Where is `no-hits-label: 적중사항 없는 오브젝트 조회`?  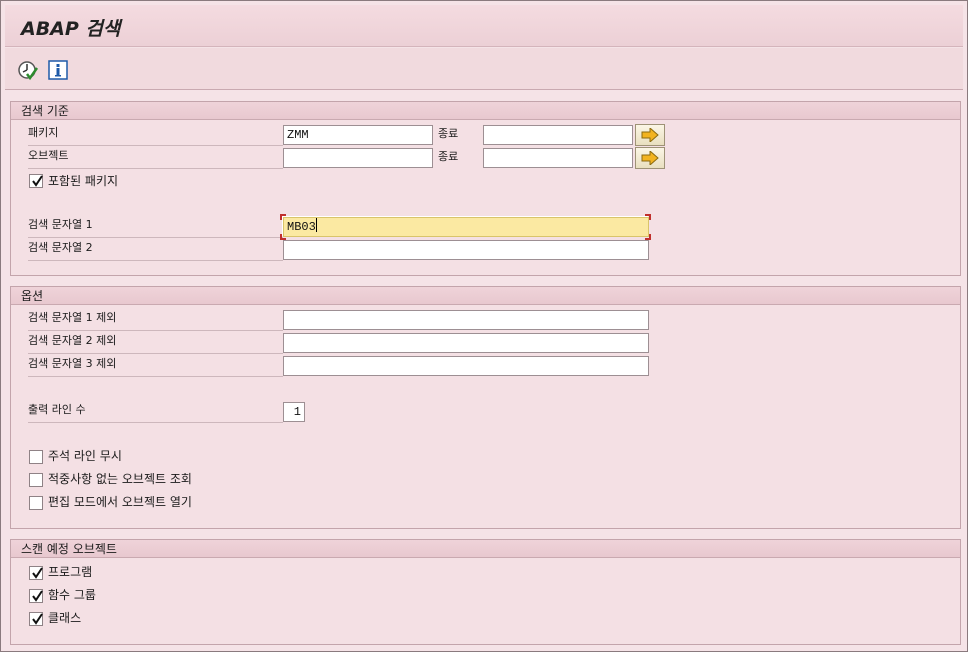 no-hits-label: 적중사항 없는 오브젝트 조회 is located at coordinates (120, 479).